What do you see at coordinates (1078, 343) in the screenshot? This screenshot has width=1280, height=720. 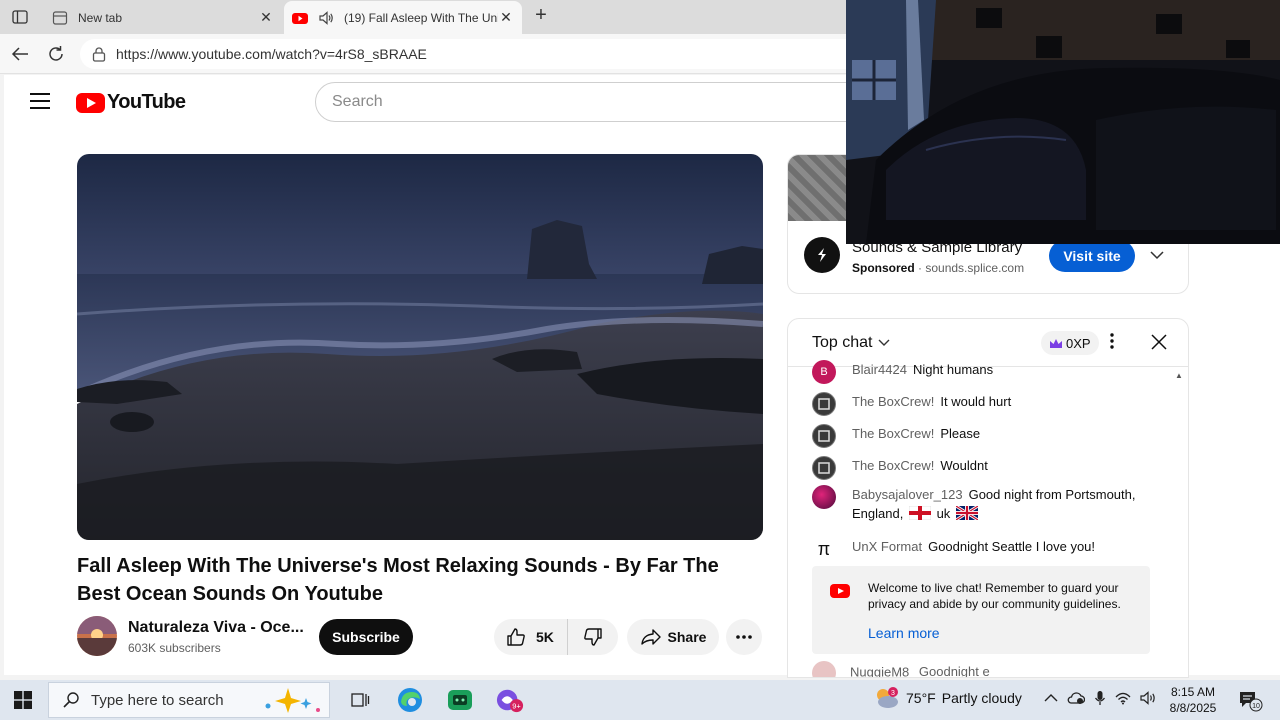 I see `xp-value: 0XP` at bounding box center [1078, 343].